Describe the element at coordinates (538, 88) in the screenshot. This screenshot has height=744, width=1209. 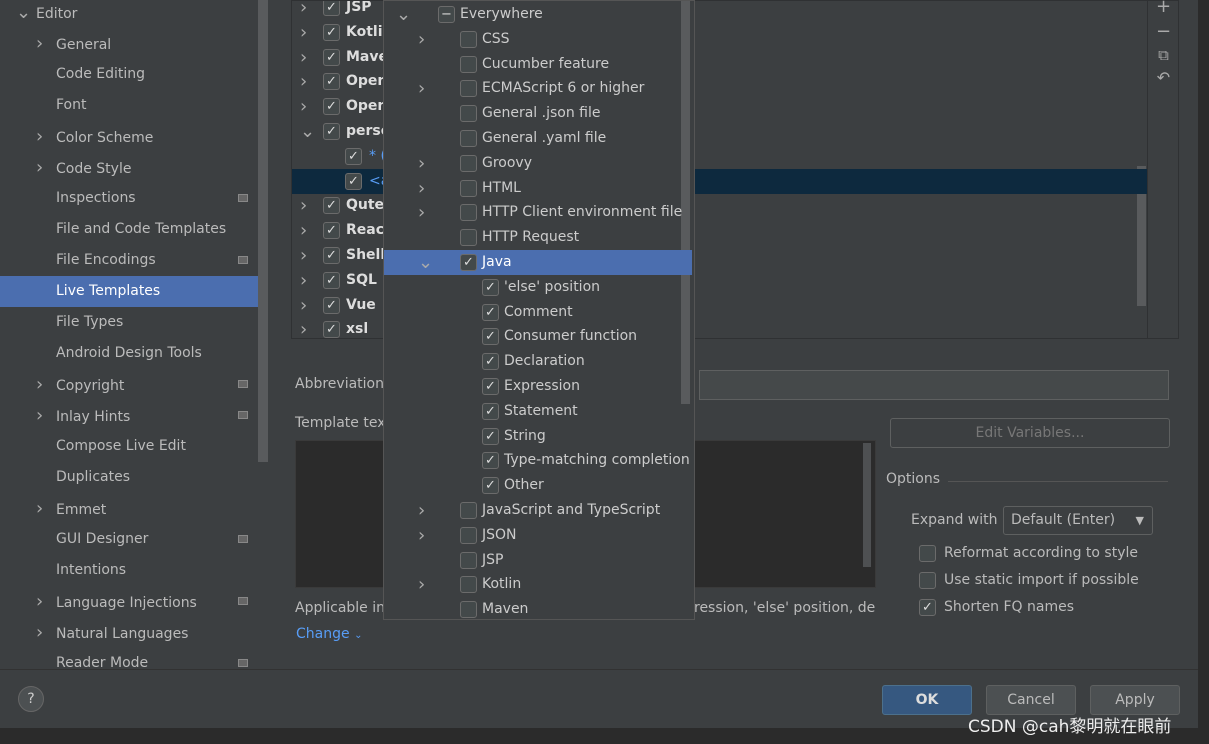
I see `context-row: › ECMAScript 6 or higher` at that location.